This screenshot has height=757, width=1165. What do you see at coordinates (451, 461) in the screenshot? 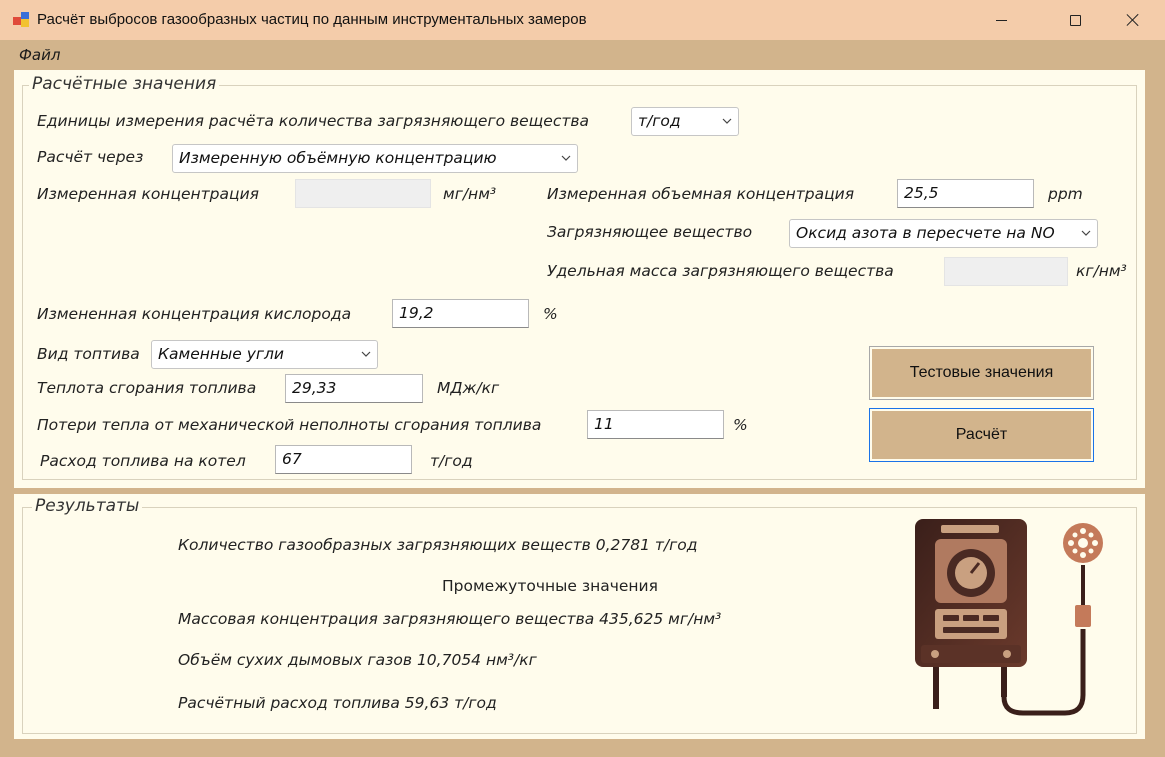
I see `consumption-unit: т/год` at bounding box center [451, 461].